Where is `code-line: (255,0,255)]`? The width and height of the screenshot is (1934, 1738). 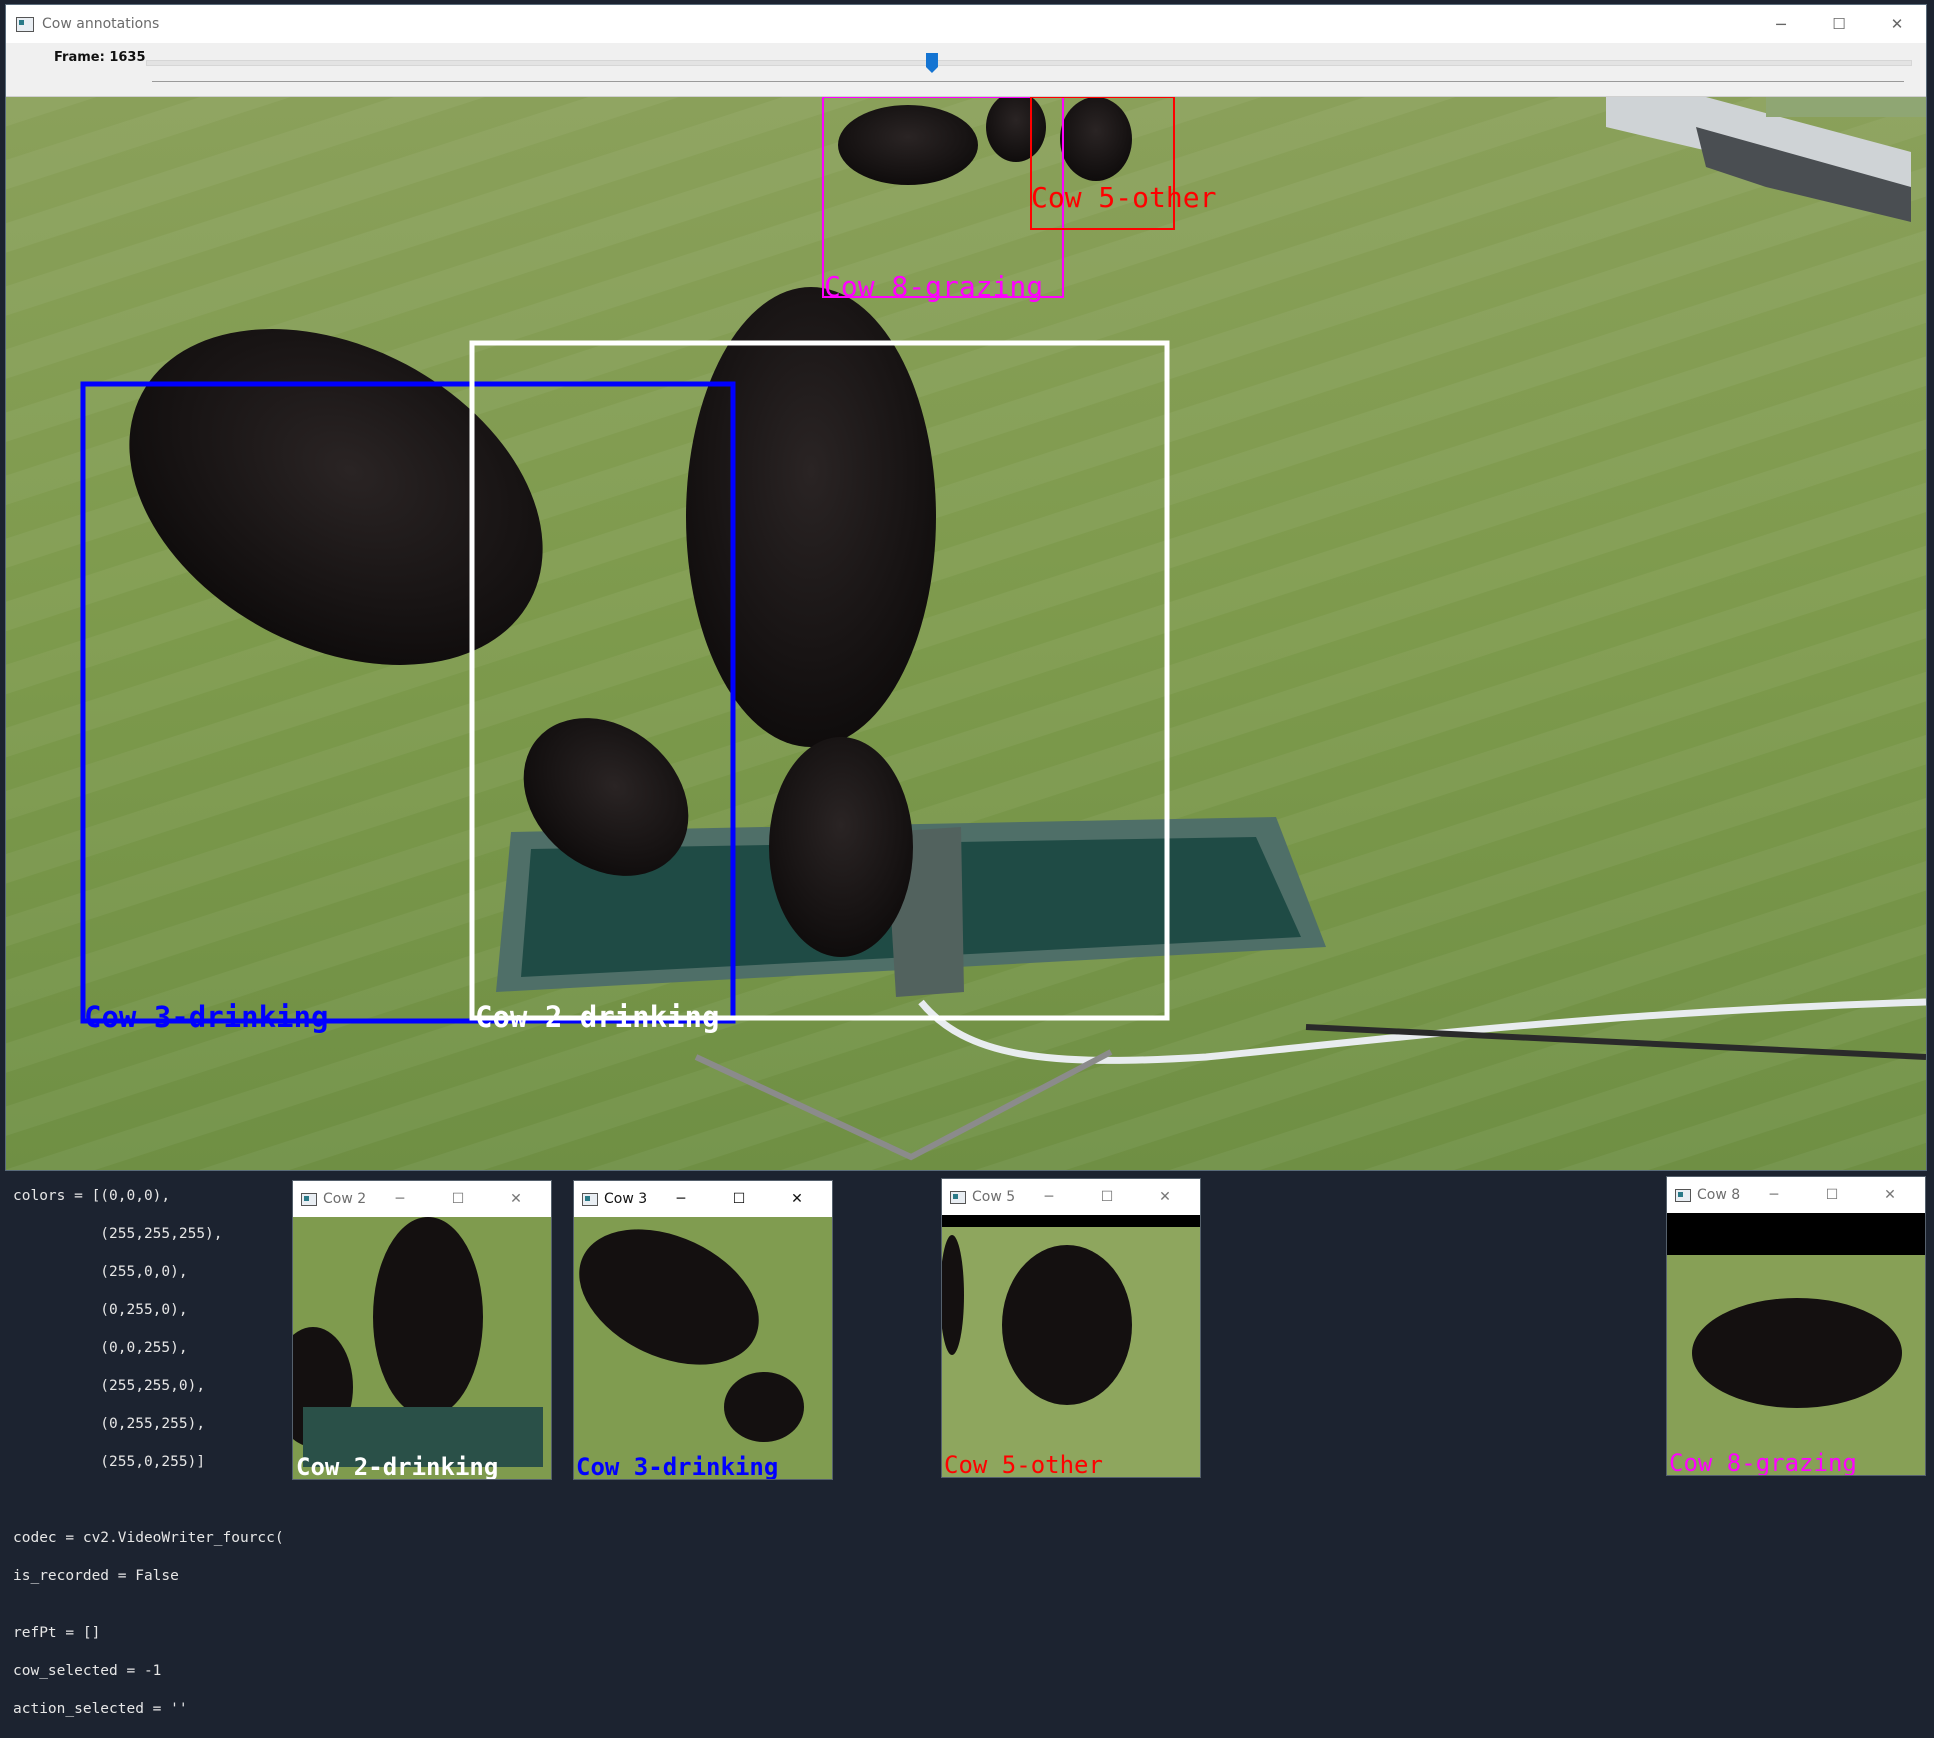
code-line: (255,0,255)] is located at coordinates (109, 1462).